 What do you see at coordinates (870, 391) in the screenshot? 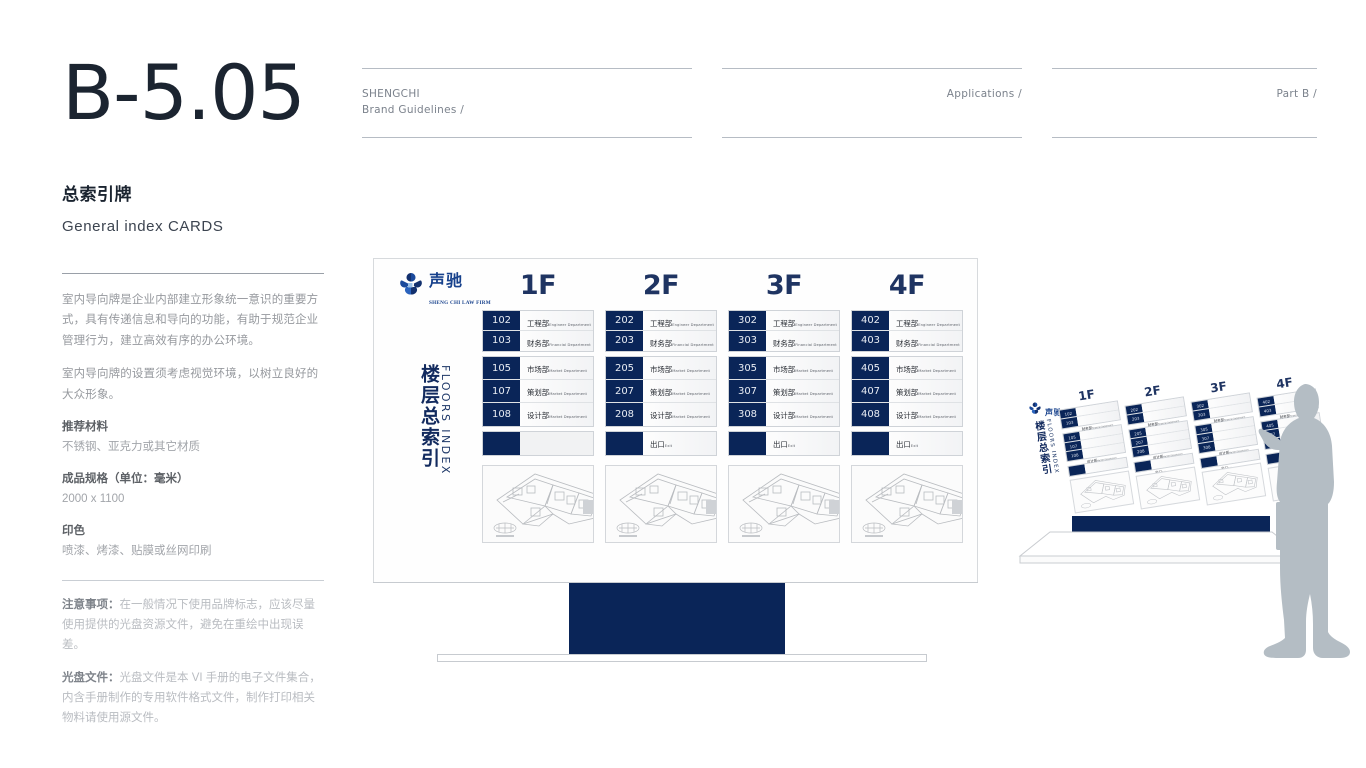
I see `room-number: 407` at bounding box center [870, 391].